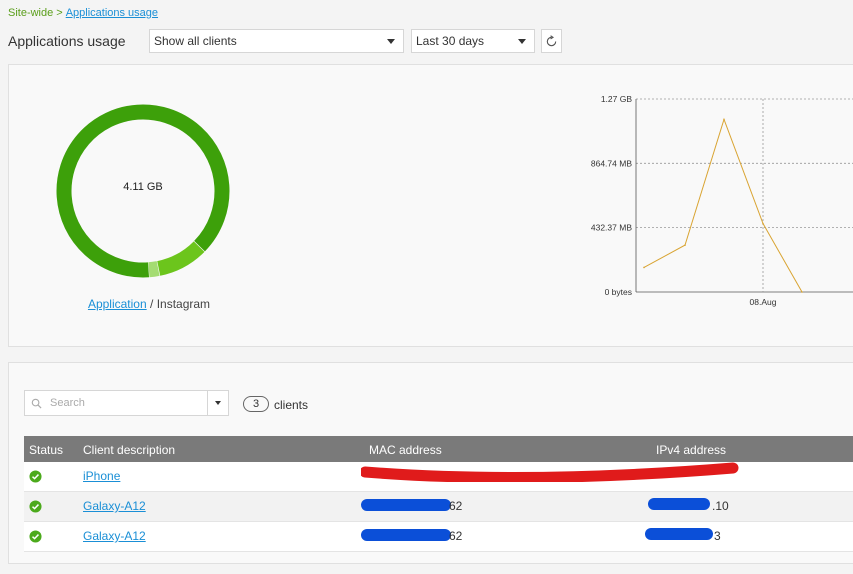 Image resolution: width=853 pixels, height=574 pixels. What do you see at coordinates (291, 405) in the screenshot?
I see `client-count-label: clients` at bounding box center [291, 405].